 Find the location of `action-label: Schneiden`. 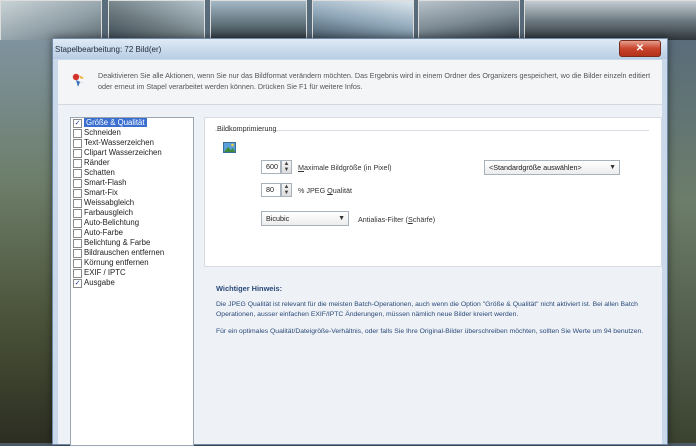

action-label: Schneiden is located at coordinates (102, 132).